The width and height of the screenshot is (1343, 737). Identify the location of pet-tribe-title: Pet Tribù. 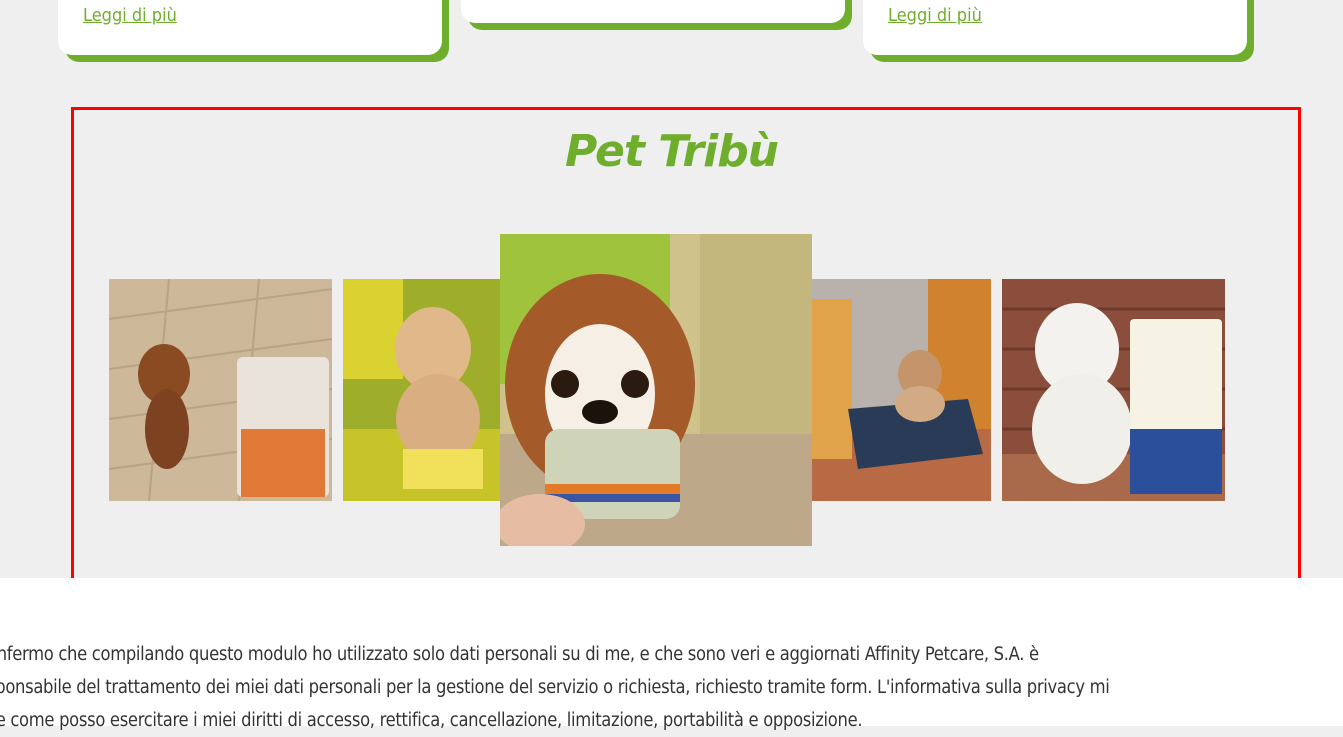
(671, 151).